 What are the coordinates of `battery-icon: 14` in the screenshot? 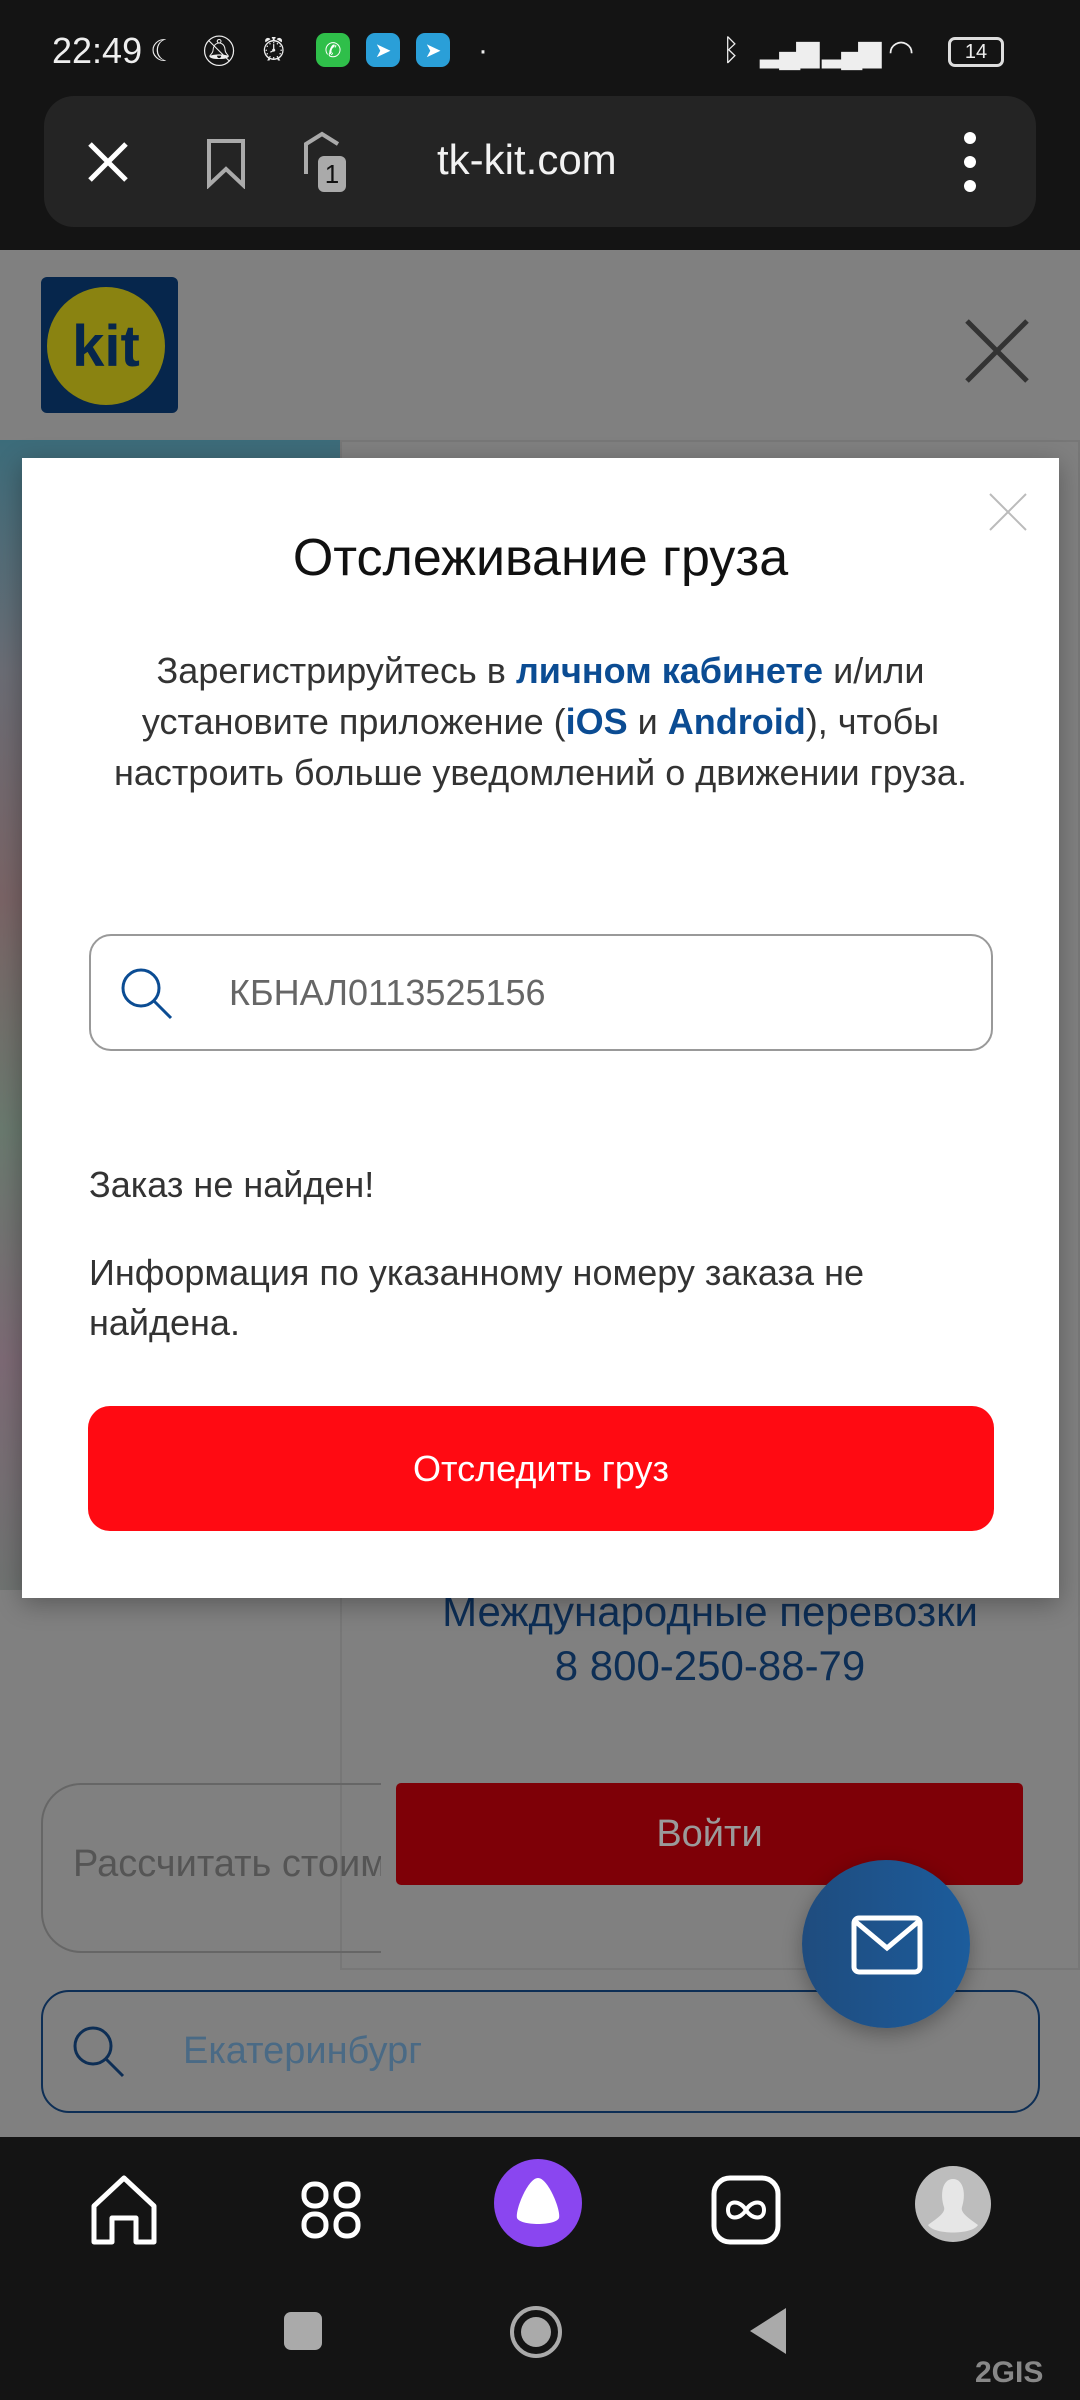 It's located at (976, 52).